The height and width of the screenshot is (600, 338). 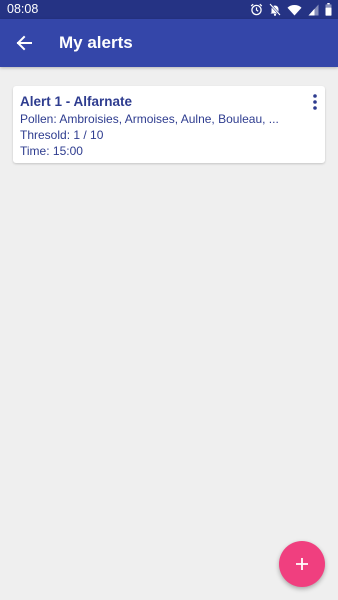 I want to click on status-icons, so click(x=291, y=9).